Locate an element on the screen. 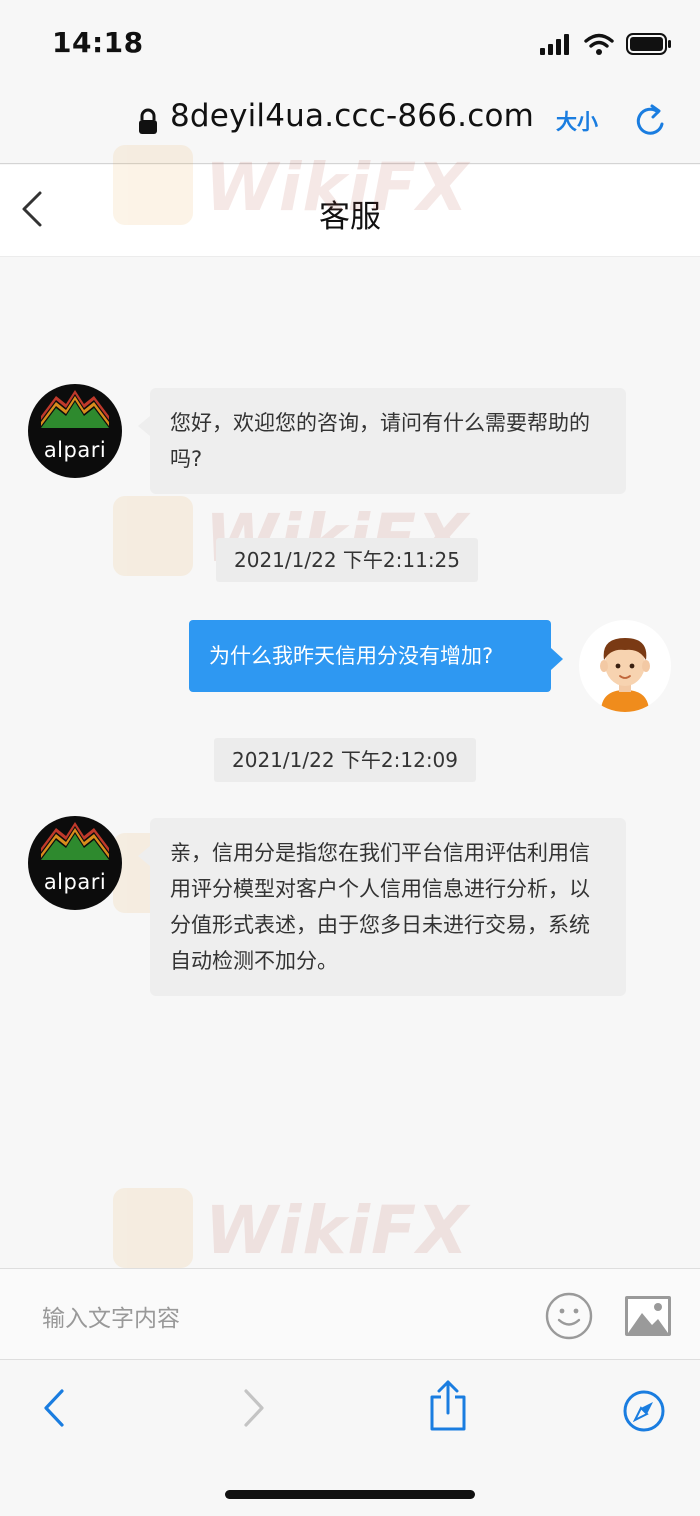  home-indicator is located at coordinates (350, 1494).